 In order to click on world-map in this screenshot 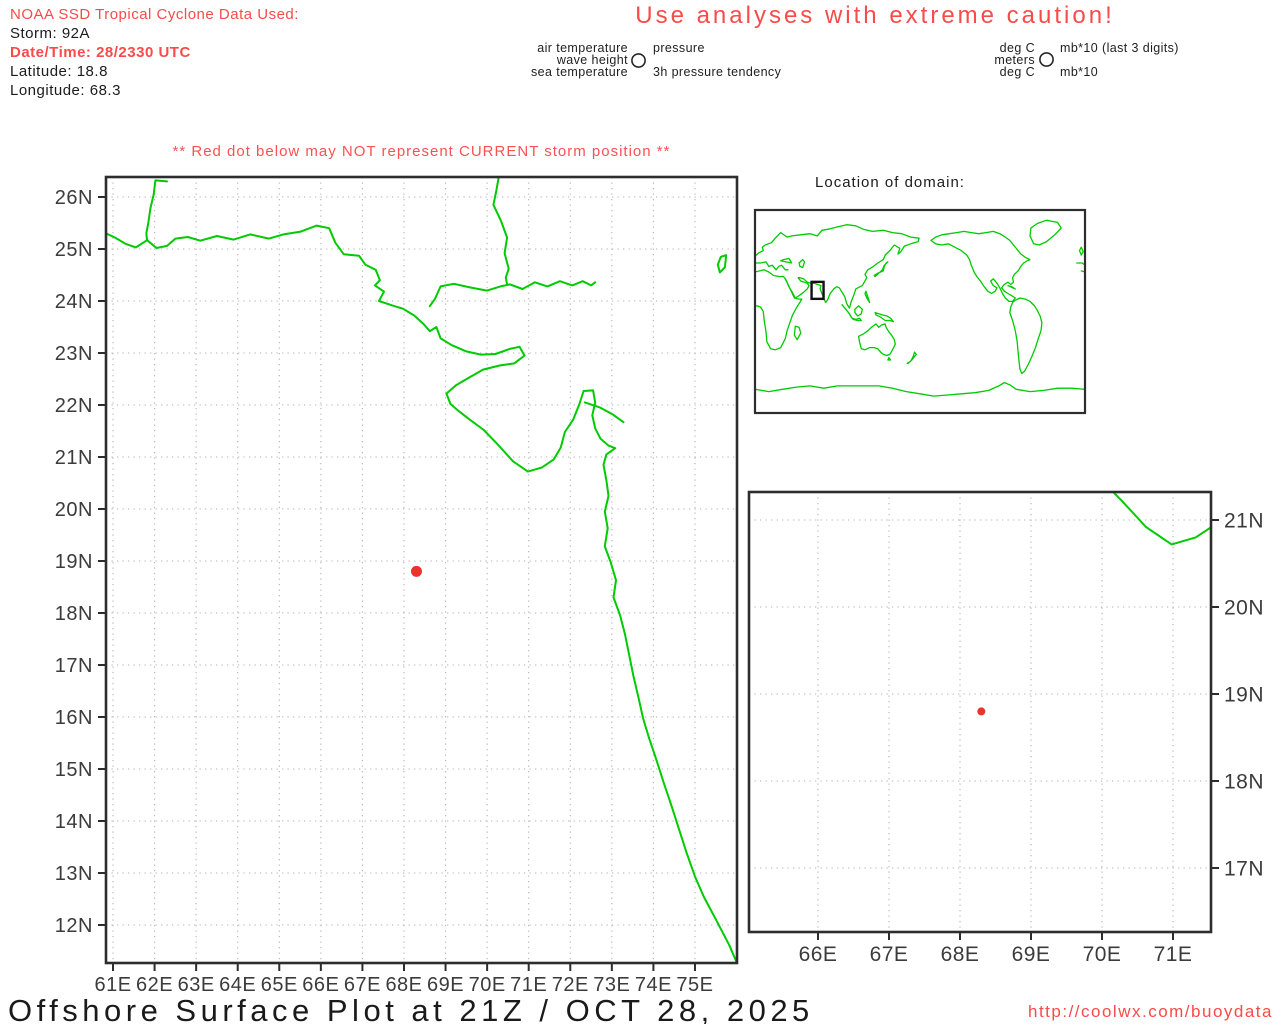, I will do `click(920, 311)`.